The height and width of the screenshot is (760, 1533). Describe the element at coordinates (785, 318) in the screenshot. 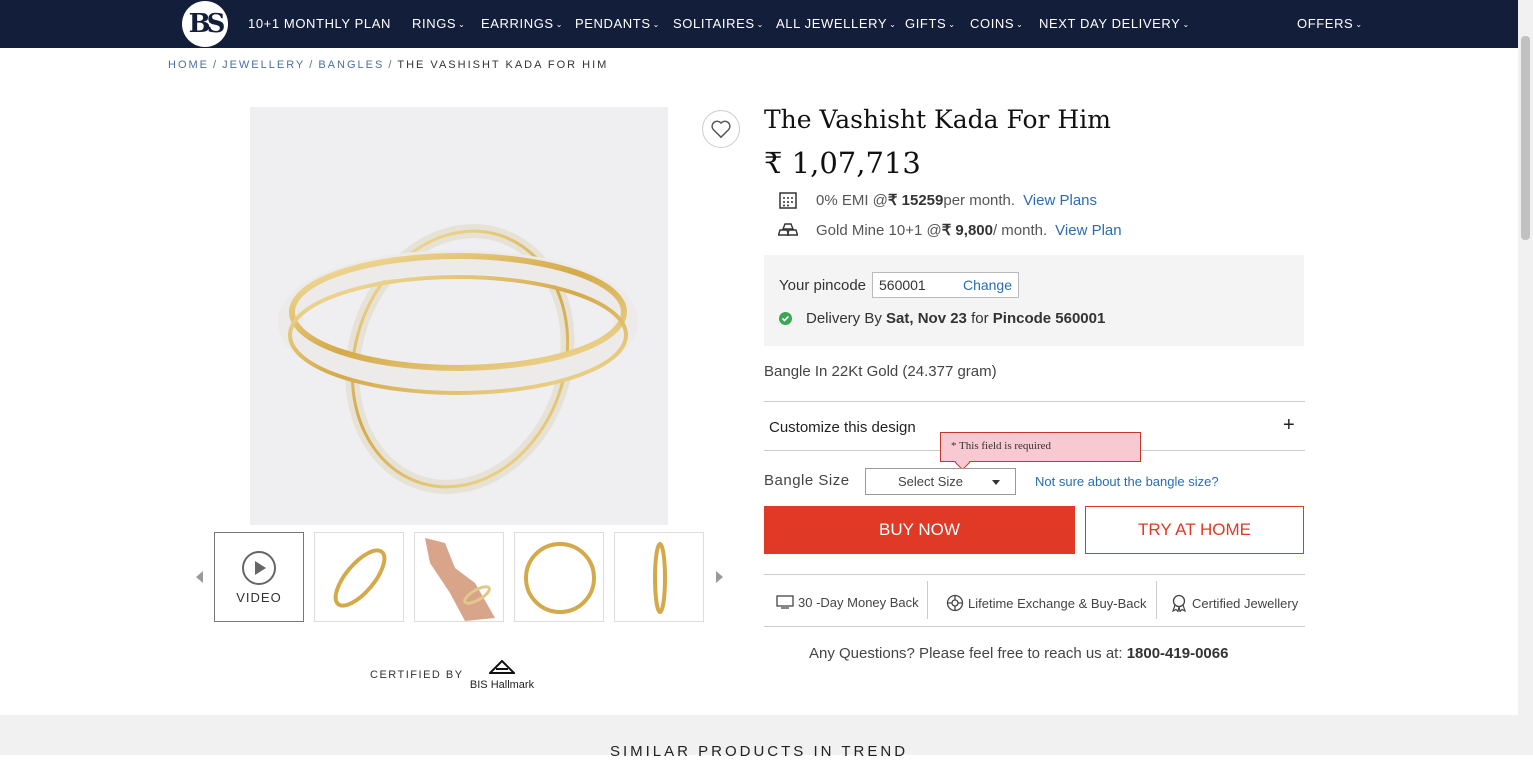

I see `check-circle-icon` at that location.